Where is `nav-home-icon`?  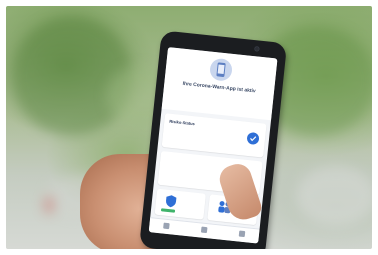 nav-home-icon is located at coordinates (166, 226).